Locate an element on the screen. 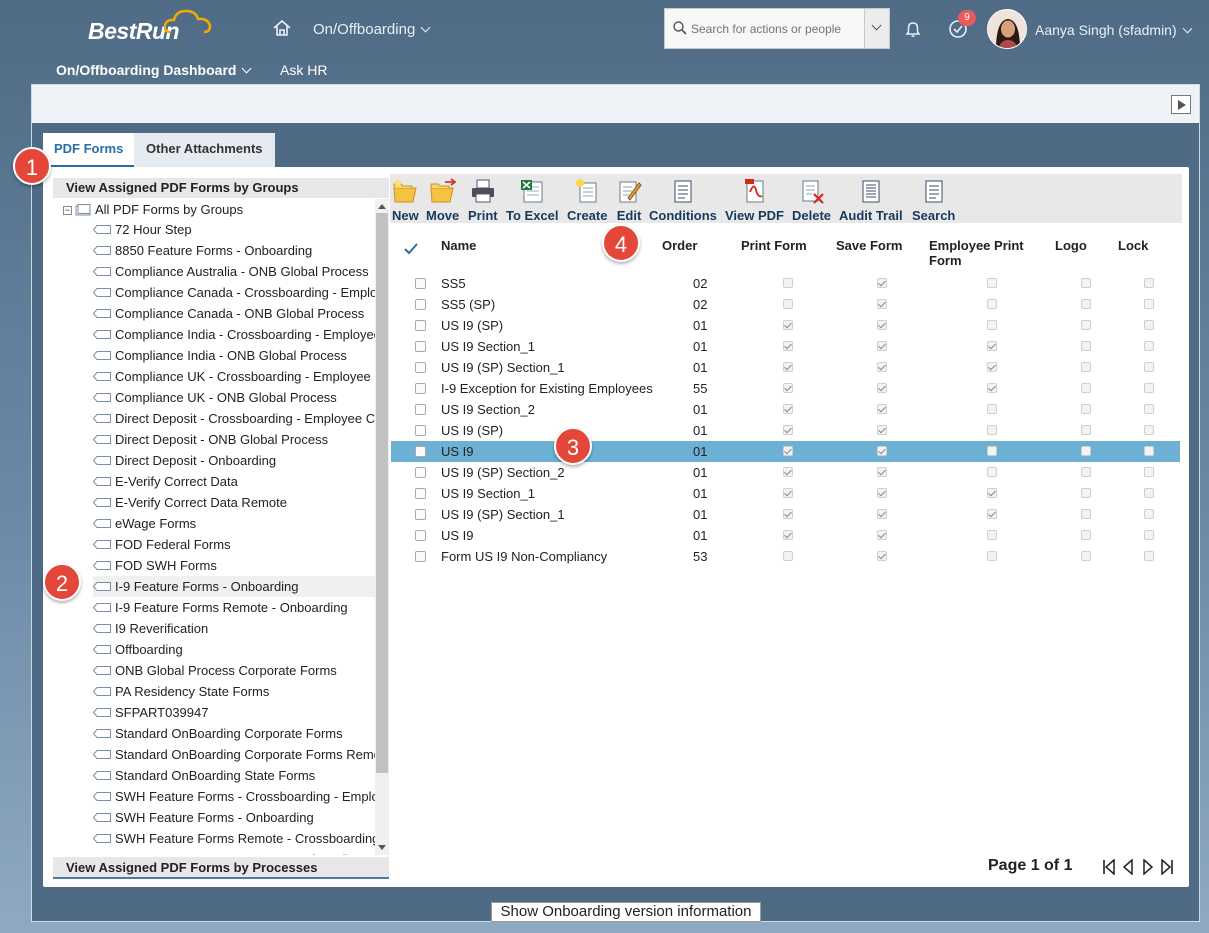 The image size is (1209, 933). previous-page-icon is located at coordinates (1128, 867).